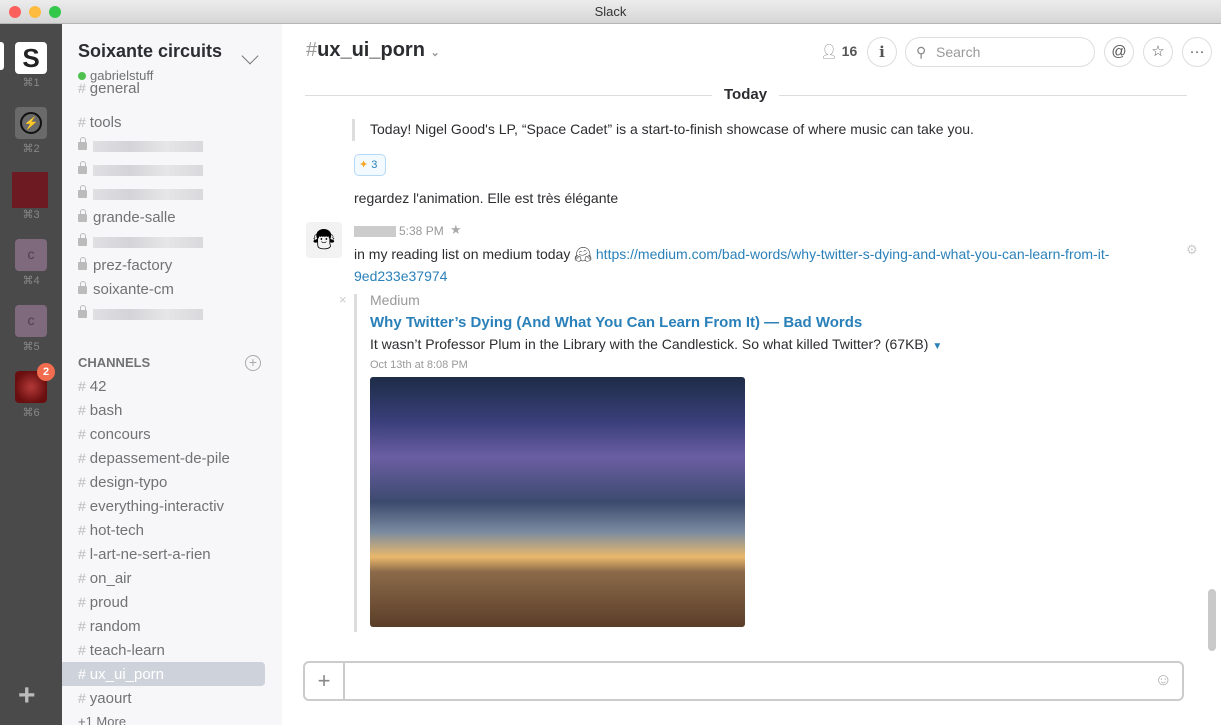 This screenshot has height=725, width=1221. Describe the element at coordinates (55, 12) in the screenshot. I see `zoom-window-button` at that location.